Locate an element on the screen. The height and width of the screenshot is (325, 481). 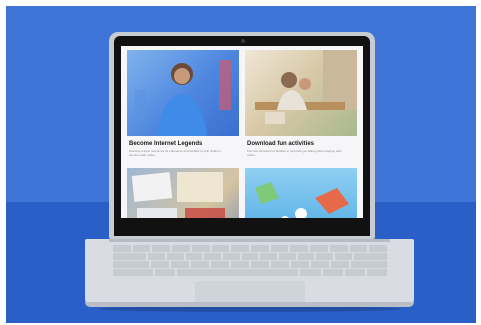
card-image-presenter is located at coordinates (183, 93).